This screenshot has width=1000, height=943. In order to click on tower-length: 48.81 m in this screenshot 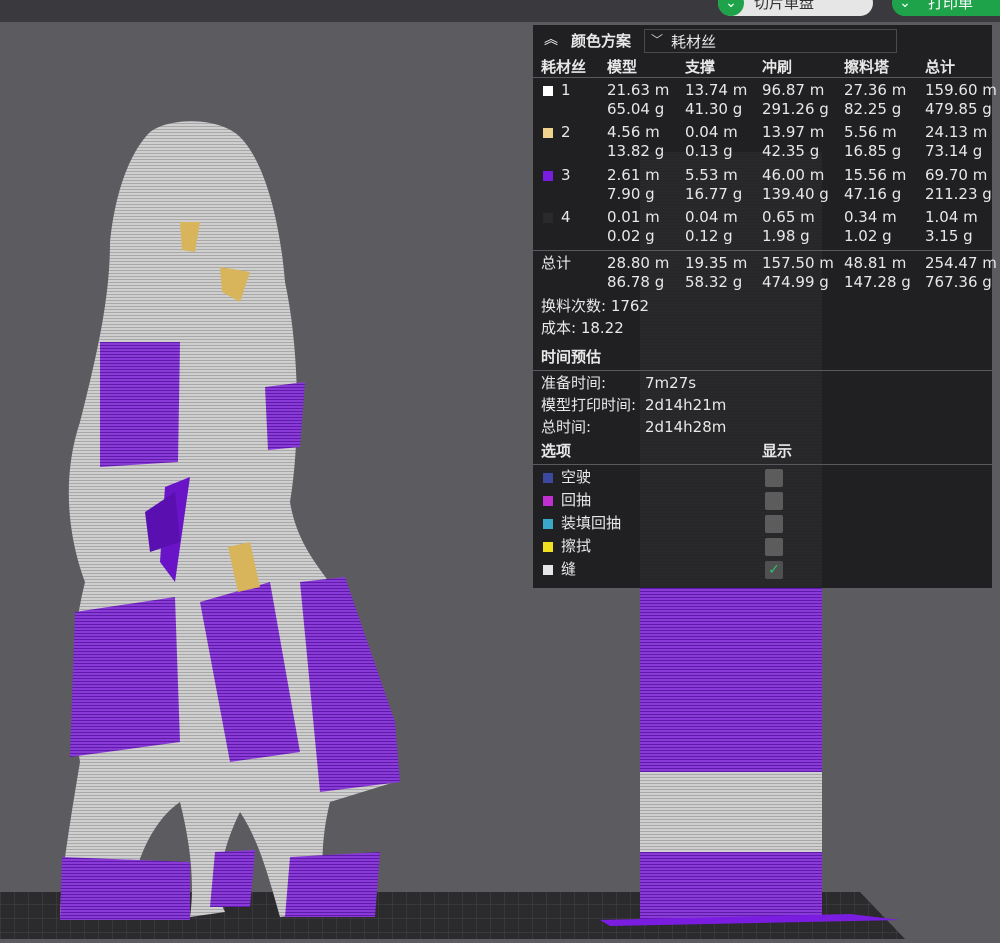, I will do `click(875, 263)`.